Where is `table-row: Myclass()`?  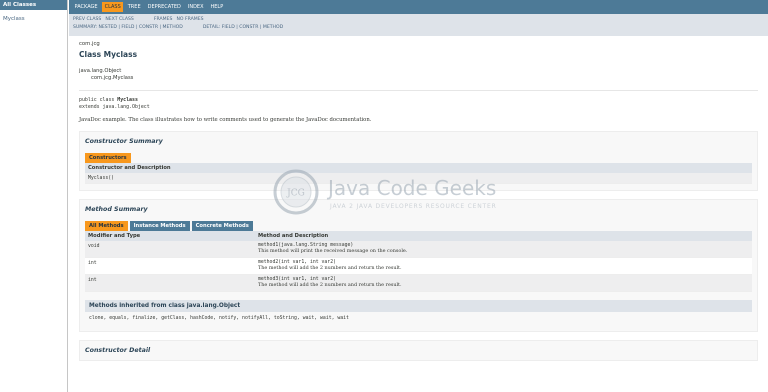 table-row: Myclass() is located at coordinates (418, 178).